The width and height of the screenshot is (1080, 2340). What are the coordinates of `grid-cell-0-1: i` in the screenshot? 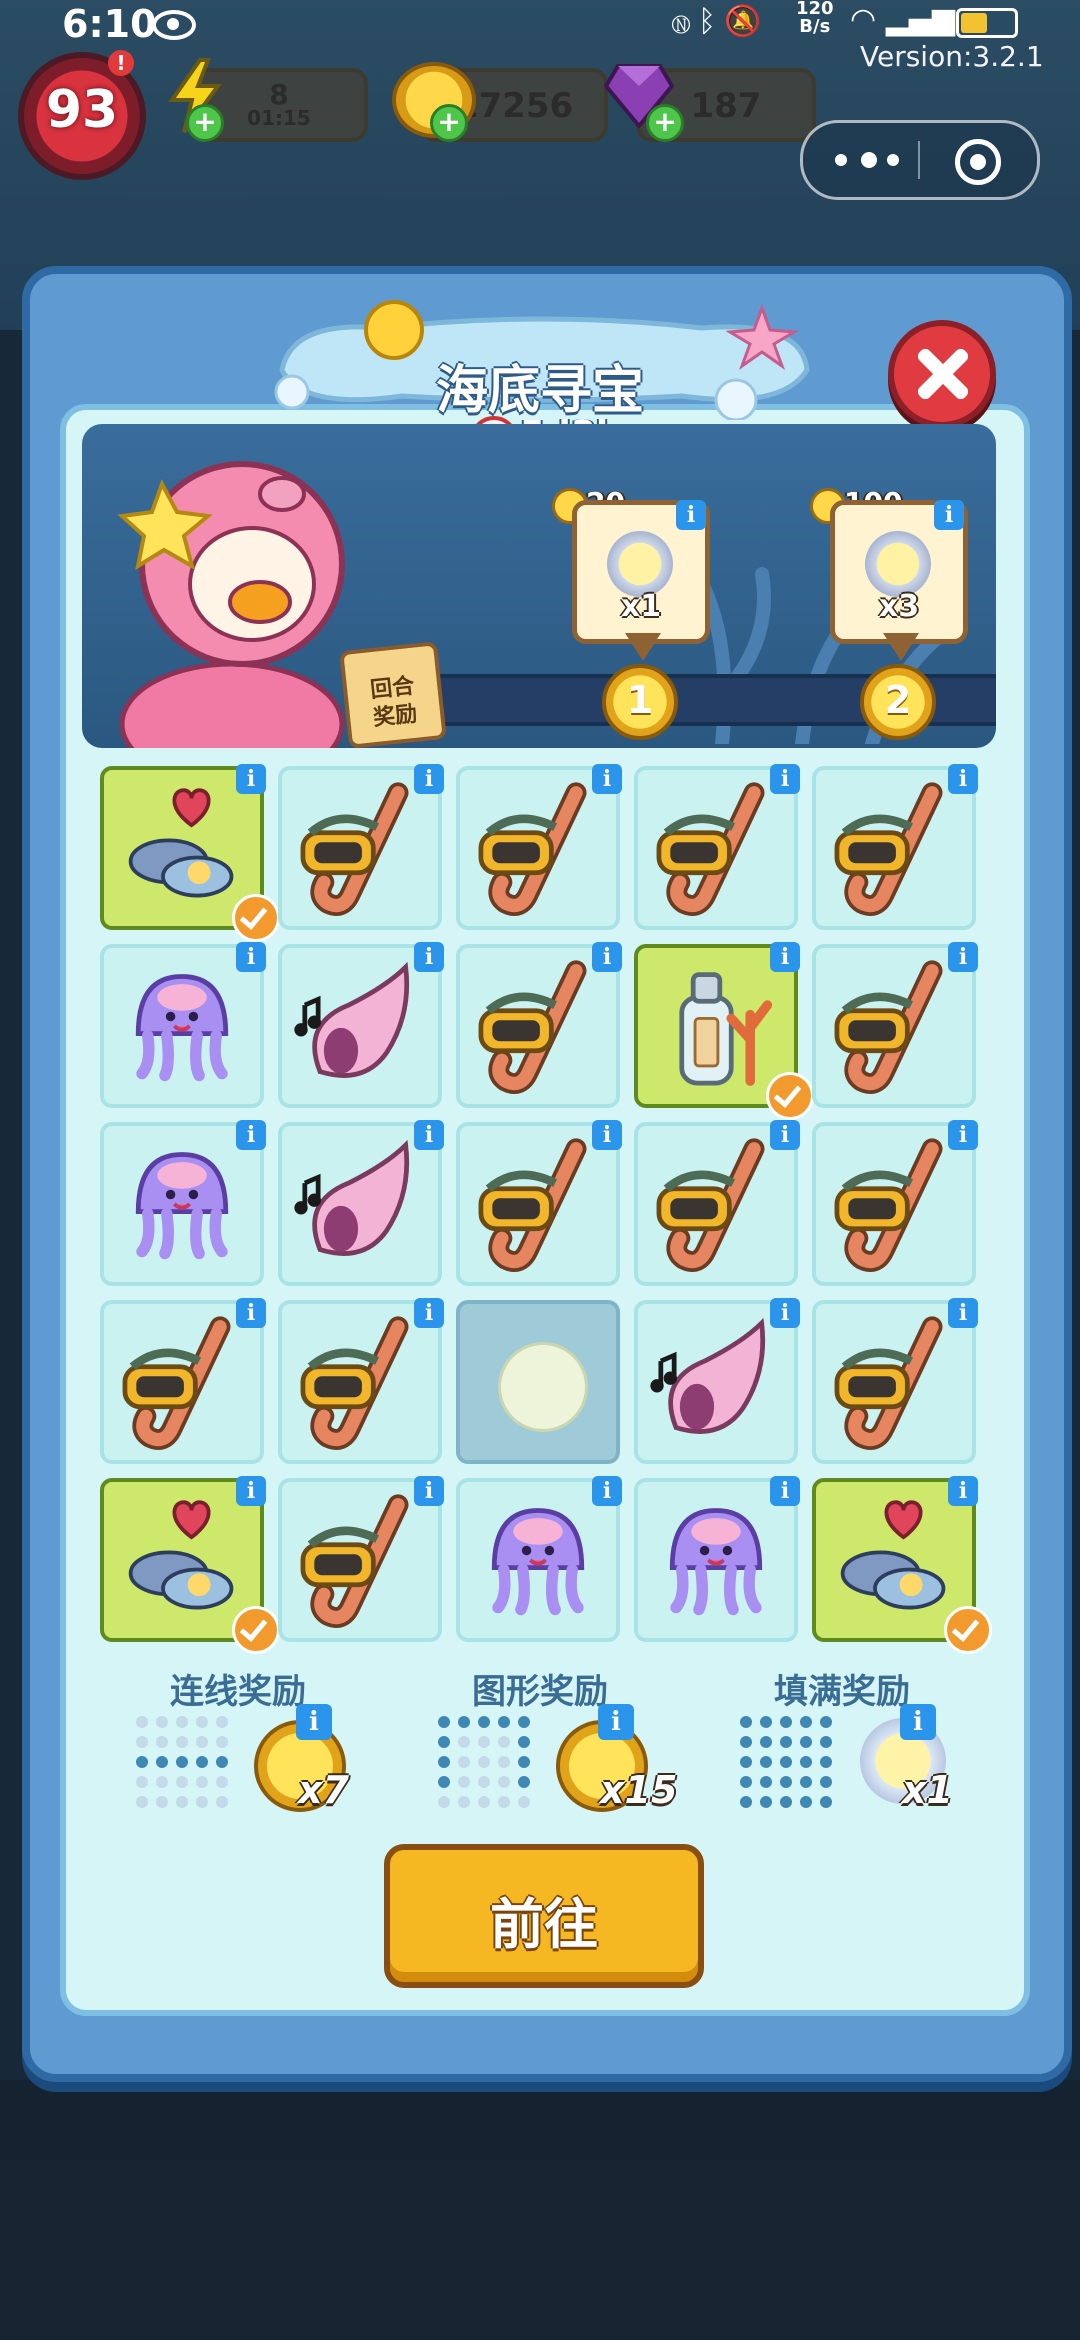 It's located at (361, 847).